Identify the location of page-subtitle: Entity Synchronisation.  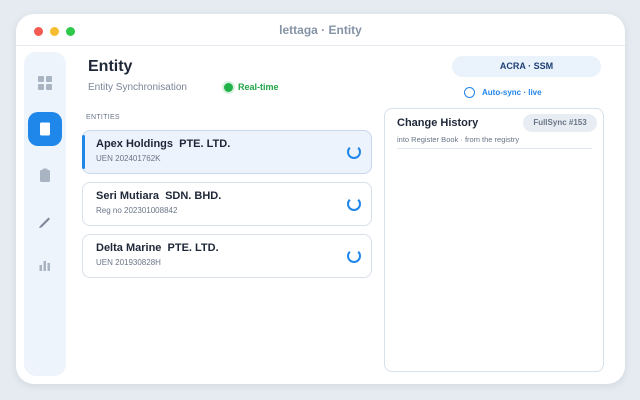
(137, 87).